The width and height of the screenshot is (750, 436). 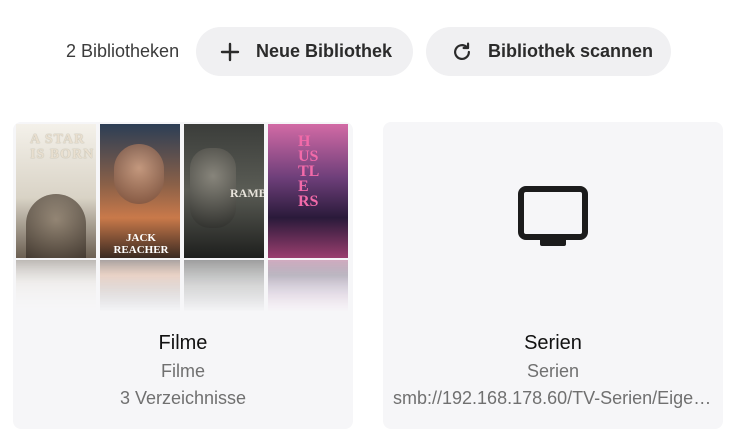 I want to click on library-detail: 3 Verzeichnisse, so click(x=183, y=398).